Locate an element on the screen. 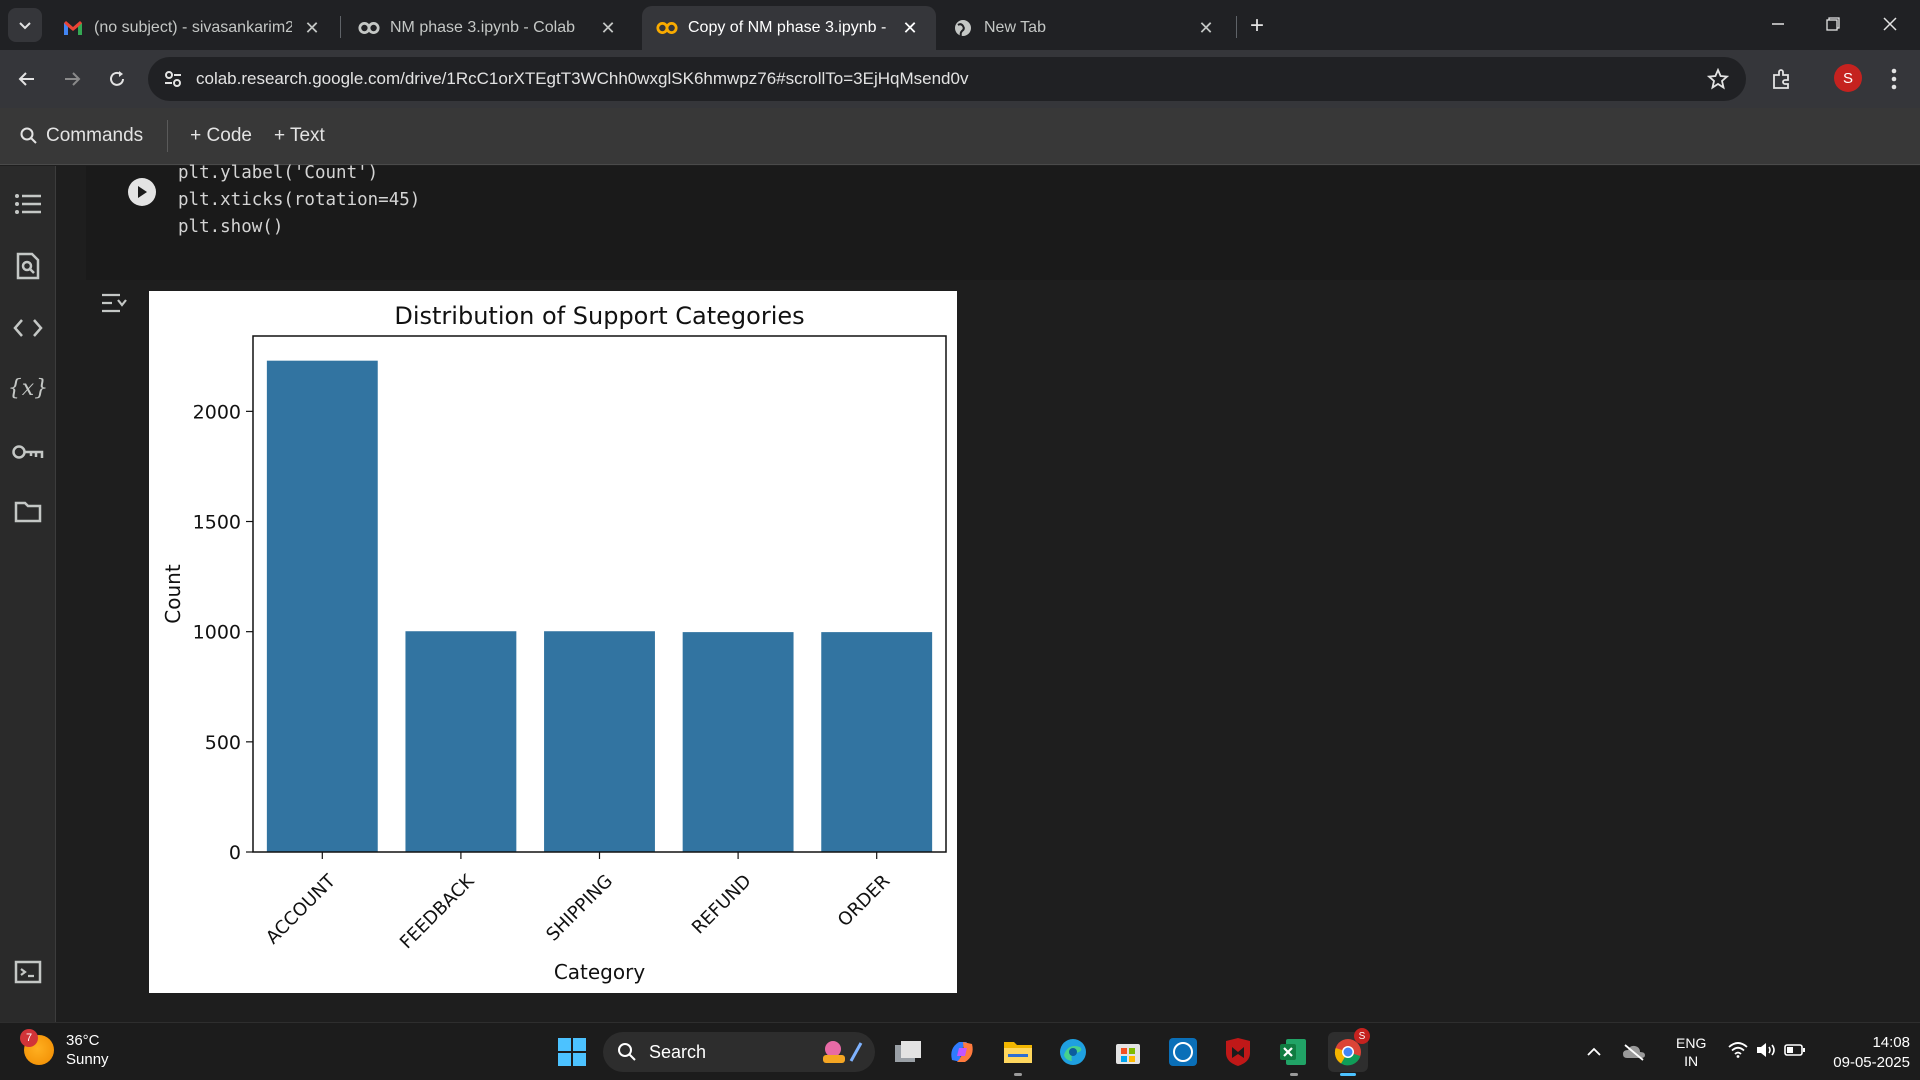 The width and height of the screenshot is (1920, 1080). tab-colab: NM phase 3.ipynb - Colab ✕ is located at coordinates (489, 28).